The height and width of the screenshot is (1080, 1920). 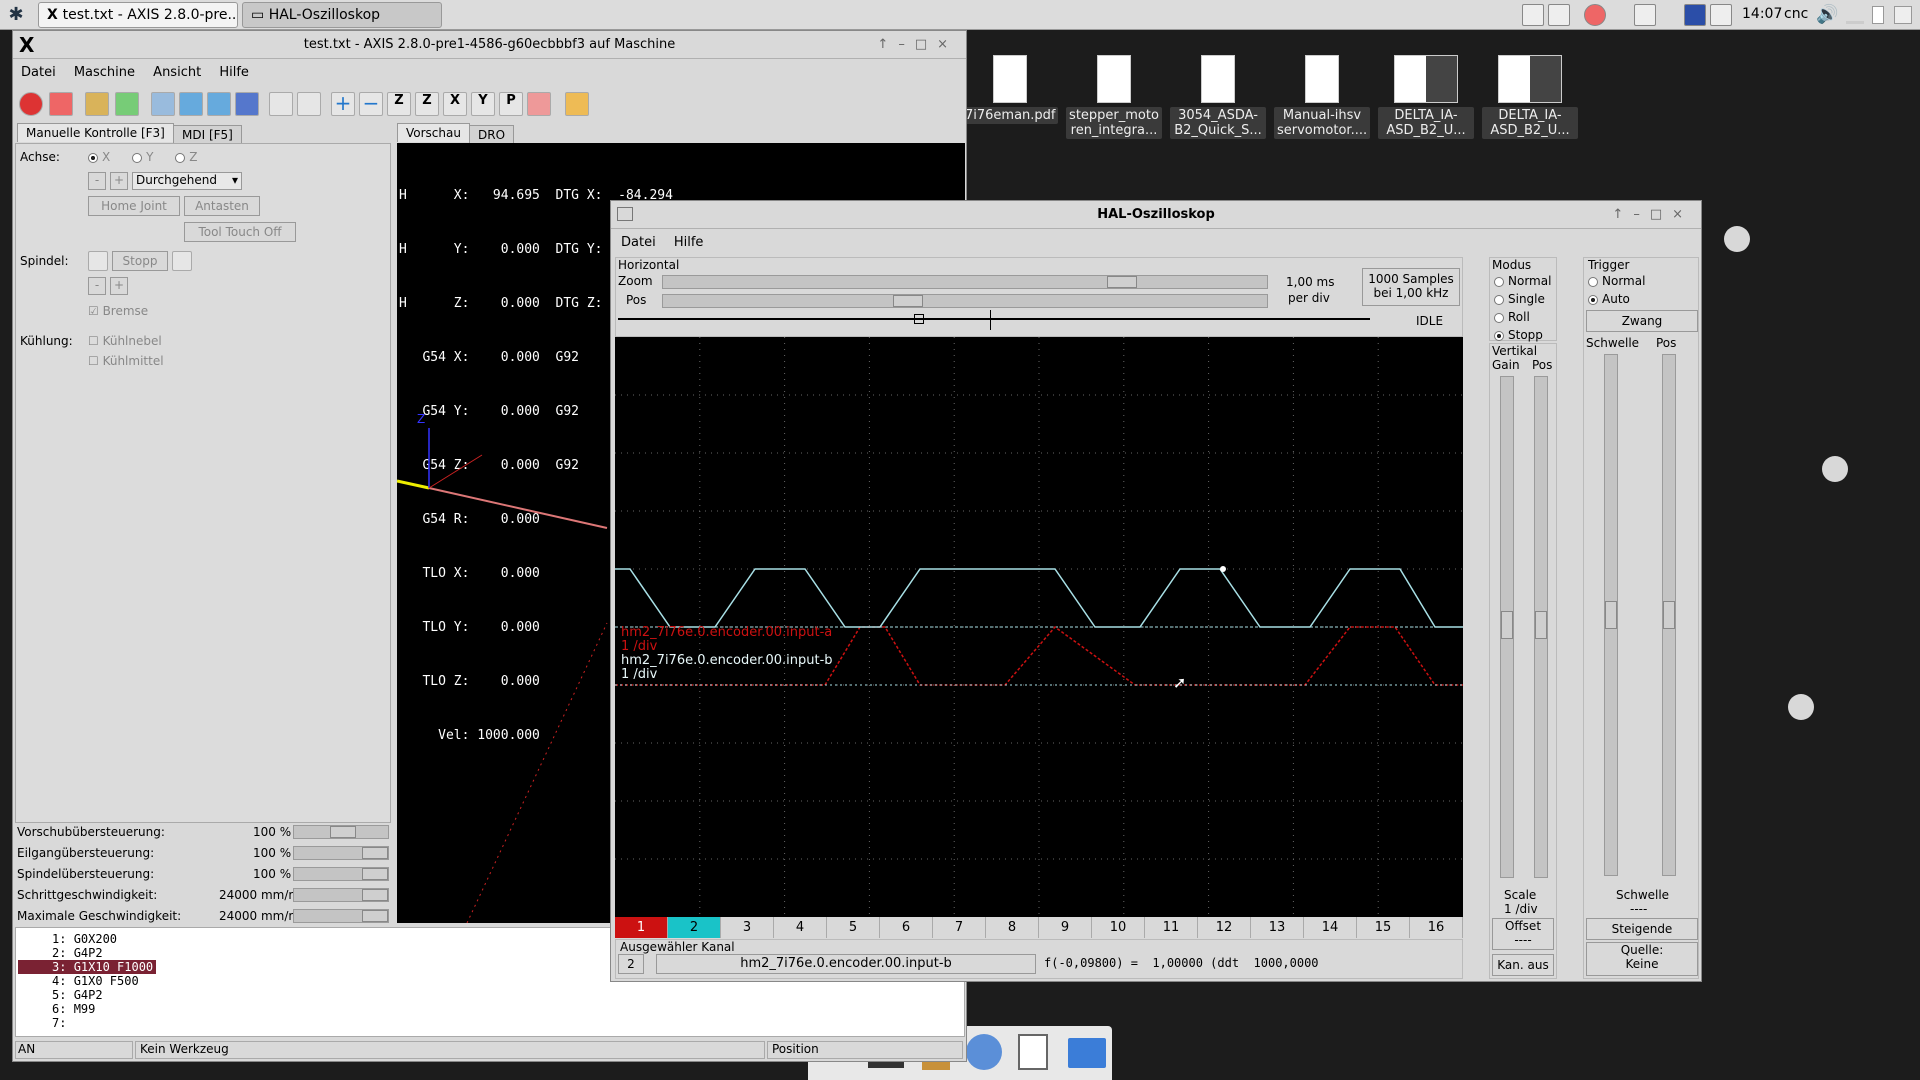 What do you see at coordinates (1855, 15) in the screenshot?
I see `network-icon` at bounding box center [1855, 15].